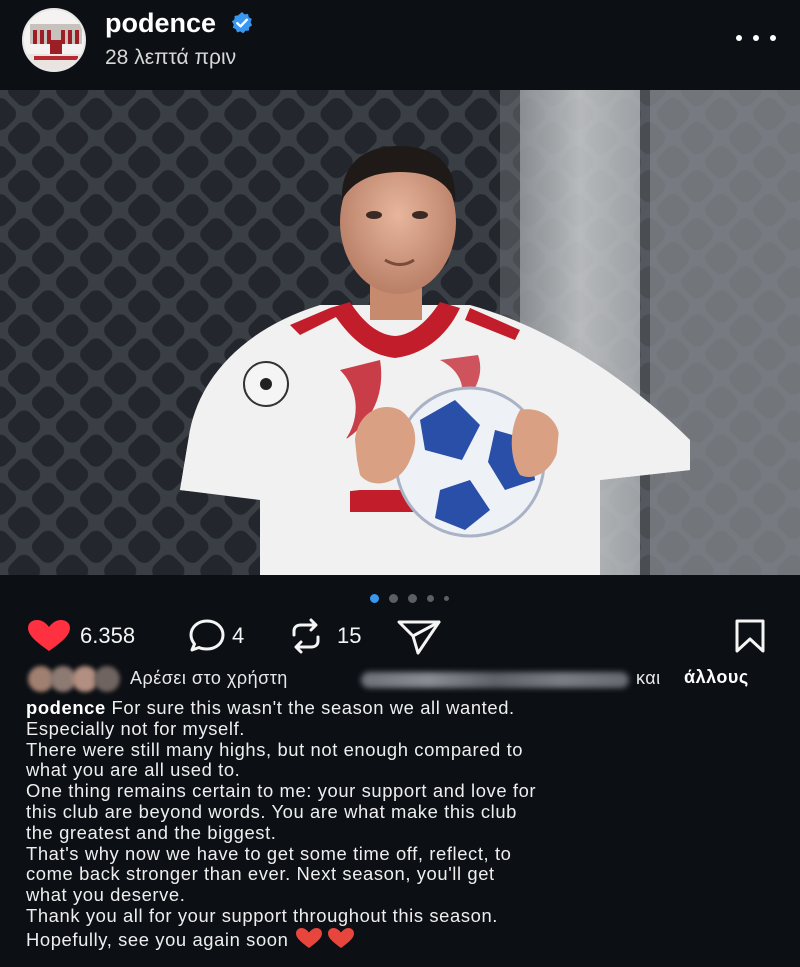 This screenshot has width=800, height=967. I want to click on heart-icon, so click(49, 636).